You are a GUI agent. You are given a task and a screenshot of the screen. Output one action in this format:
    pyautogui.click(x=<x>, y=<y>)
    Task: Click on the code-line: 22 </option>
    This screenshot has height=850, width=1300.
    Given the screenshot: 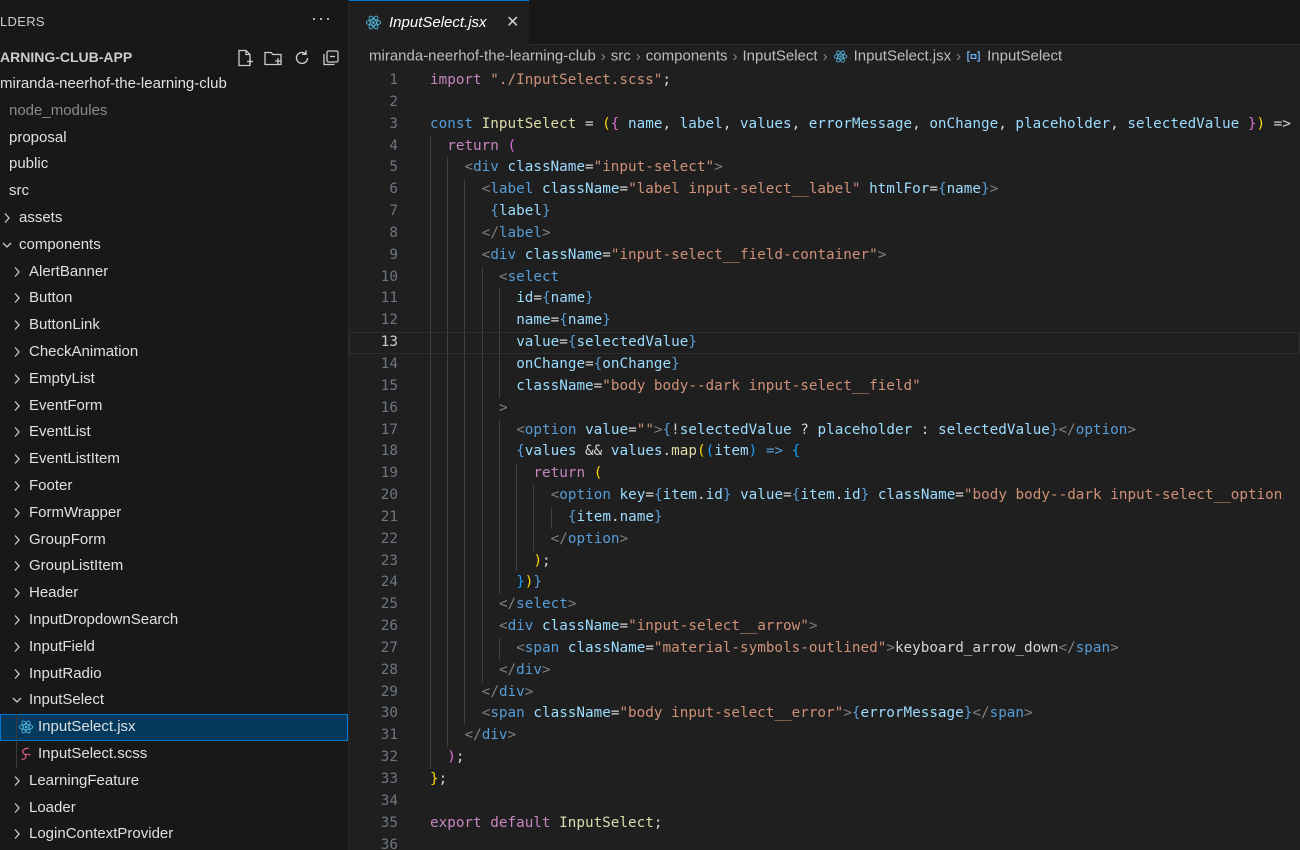 What is the action you would take?
    pyautogui.click(x=824, y=539)
    